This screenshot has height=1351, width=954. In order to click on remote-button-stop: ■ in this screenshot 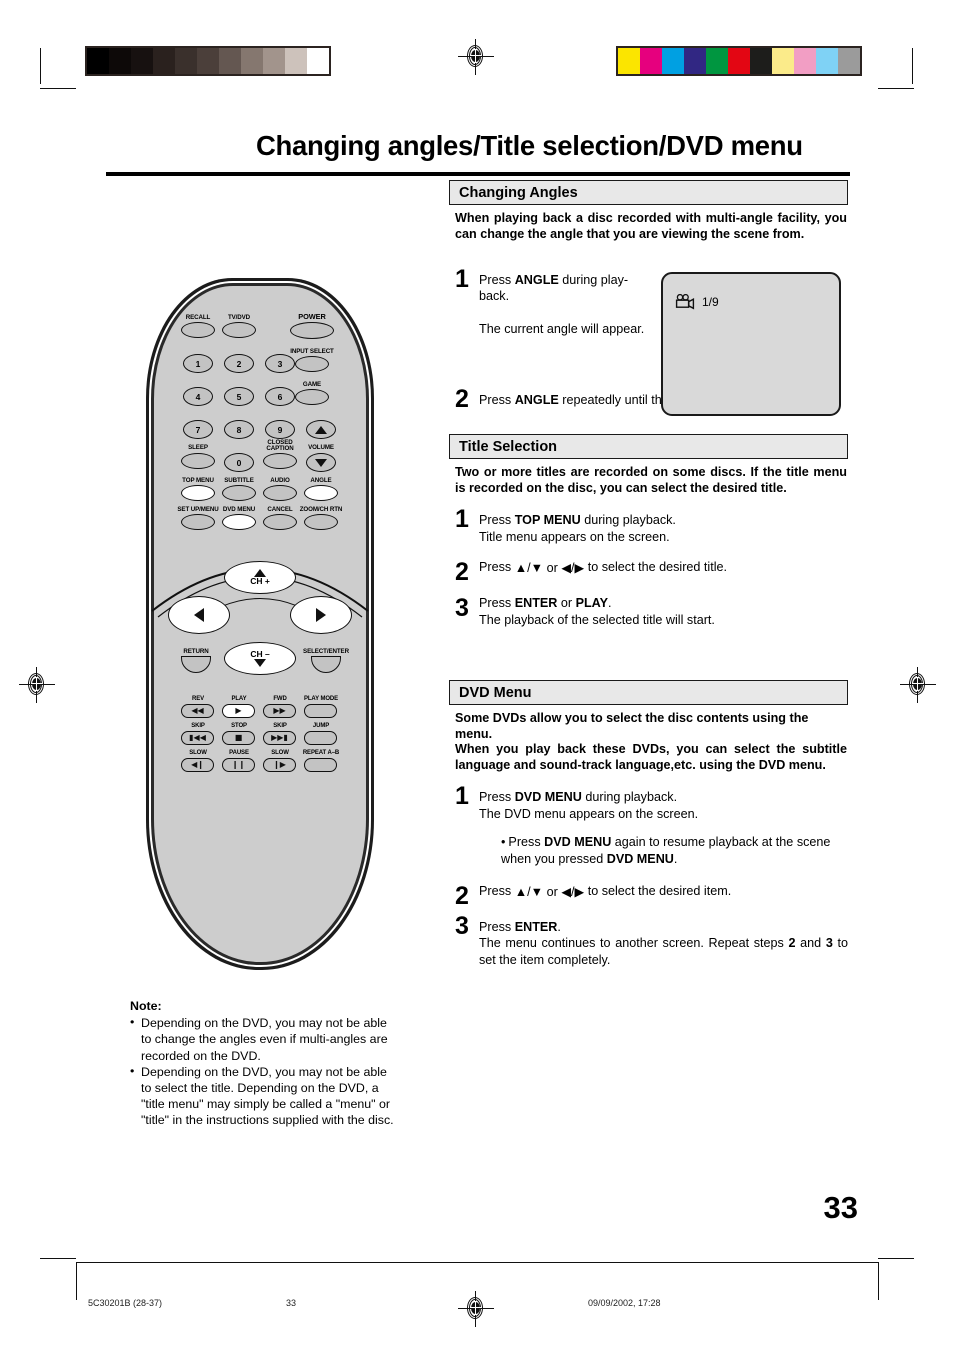, I will do `click(238, 738)`.